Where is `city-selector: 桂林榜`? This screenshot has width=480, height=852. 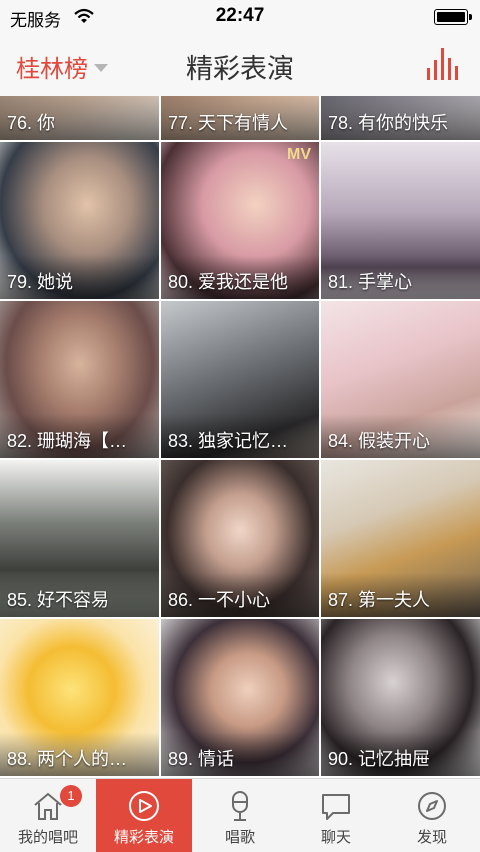
city-selector: 桂林榜 is located at coordinates (62, 66).